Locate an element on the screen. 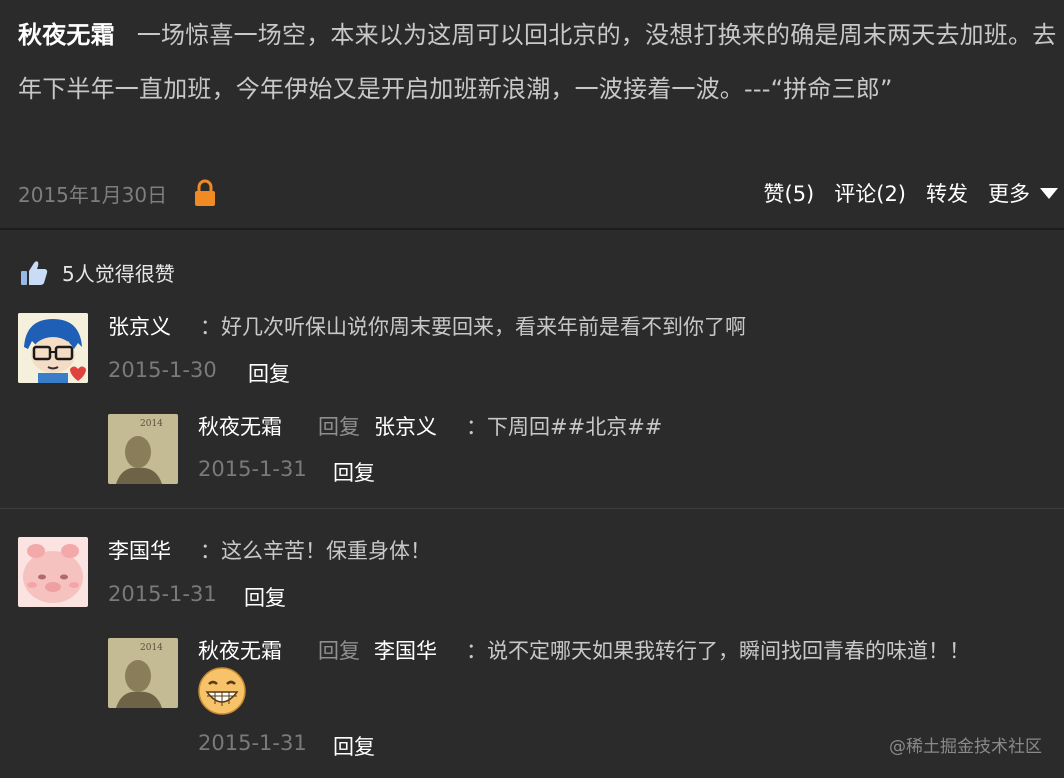  reply-text: ：说不定哪天如果我转行了，瞬间找回青春的味道！！ is located at coordinates (718, 651).